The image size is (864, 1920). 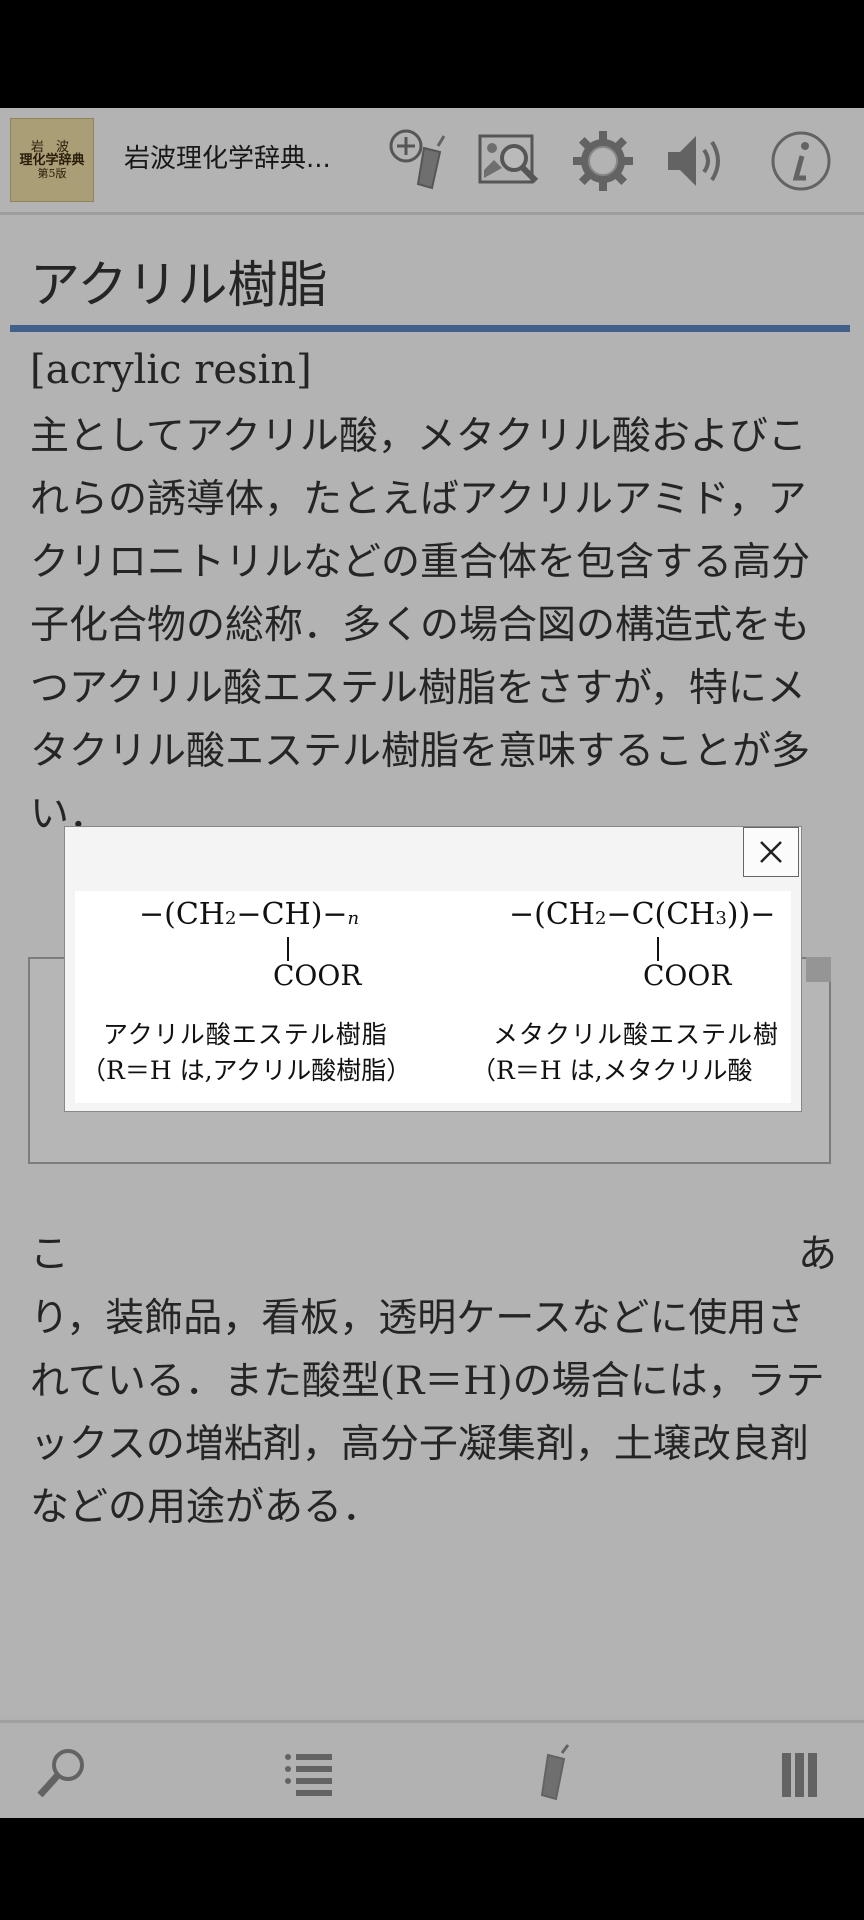 I want to click on right-formula-bond-line, so click(x=658, y=949).